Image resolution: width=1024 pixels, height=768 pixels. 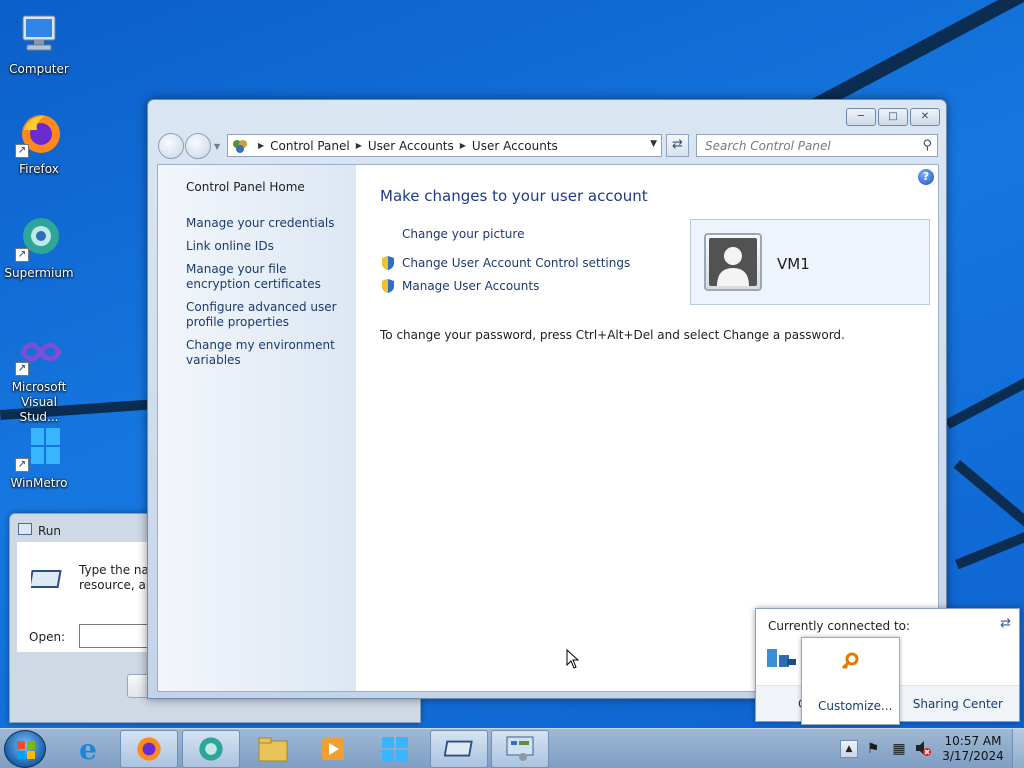 I want to click on task-label: Manage User Accounts, so click(x=471, y=286).